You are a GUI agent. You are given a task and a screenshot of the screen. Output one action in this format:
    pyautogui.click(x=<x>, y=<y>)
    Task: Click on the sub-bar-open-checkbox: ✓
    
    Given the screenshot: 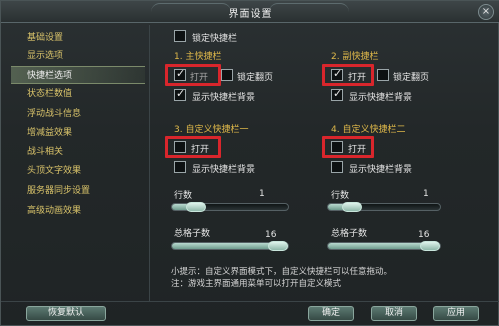 What is the action you would take?
    pyautogui.click(x=337, y=74)
    